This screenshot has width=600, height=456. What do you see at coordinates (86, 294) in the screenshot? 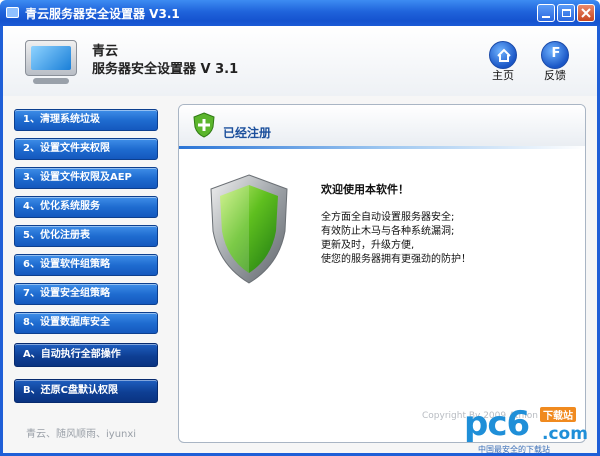
I see `sidebar-item-security-policy: 7、设置安全组策略` at bounding box center [86, 294].